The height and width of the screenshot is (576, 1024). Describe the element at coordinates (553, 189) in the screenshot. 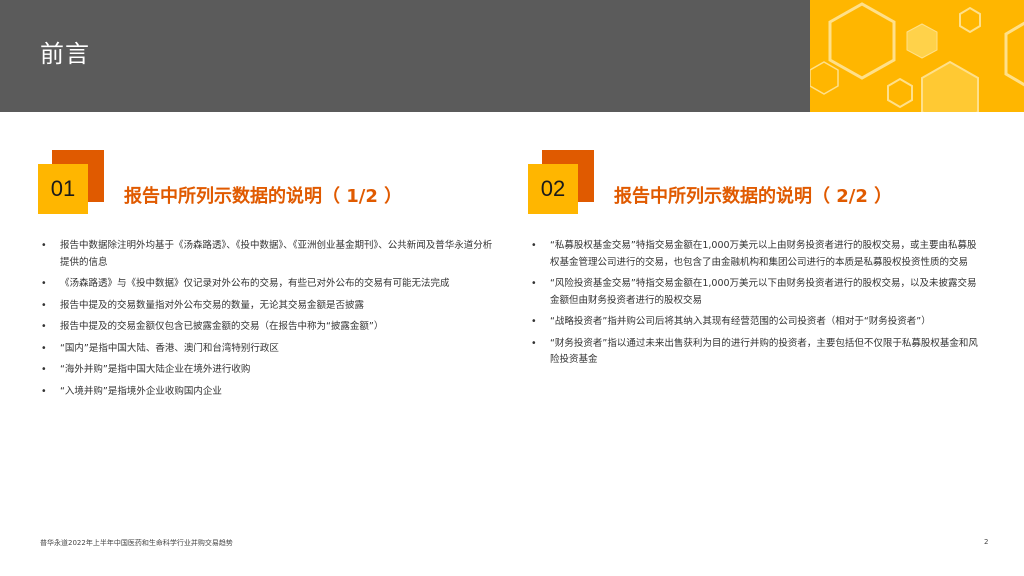

I see `section-number: 02` at that location.